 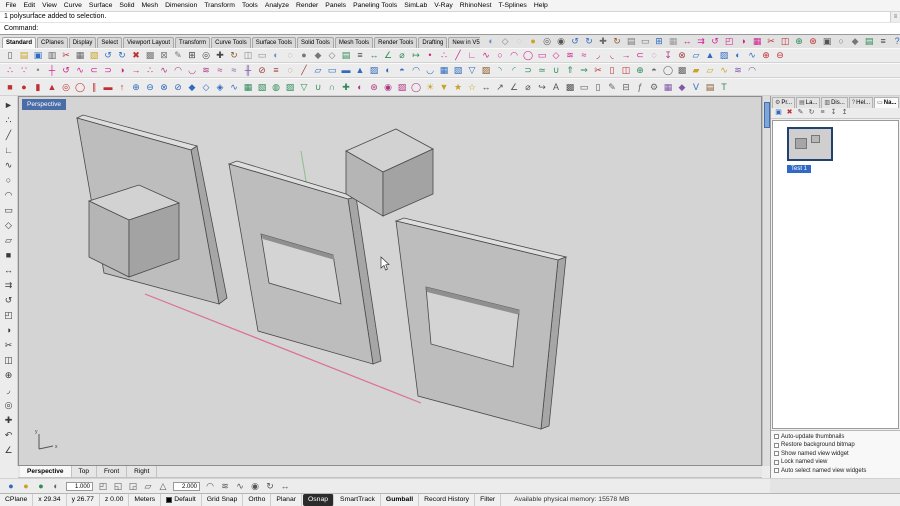 I want to click on cone-icon: ▲, so click(x=52, y=87).